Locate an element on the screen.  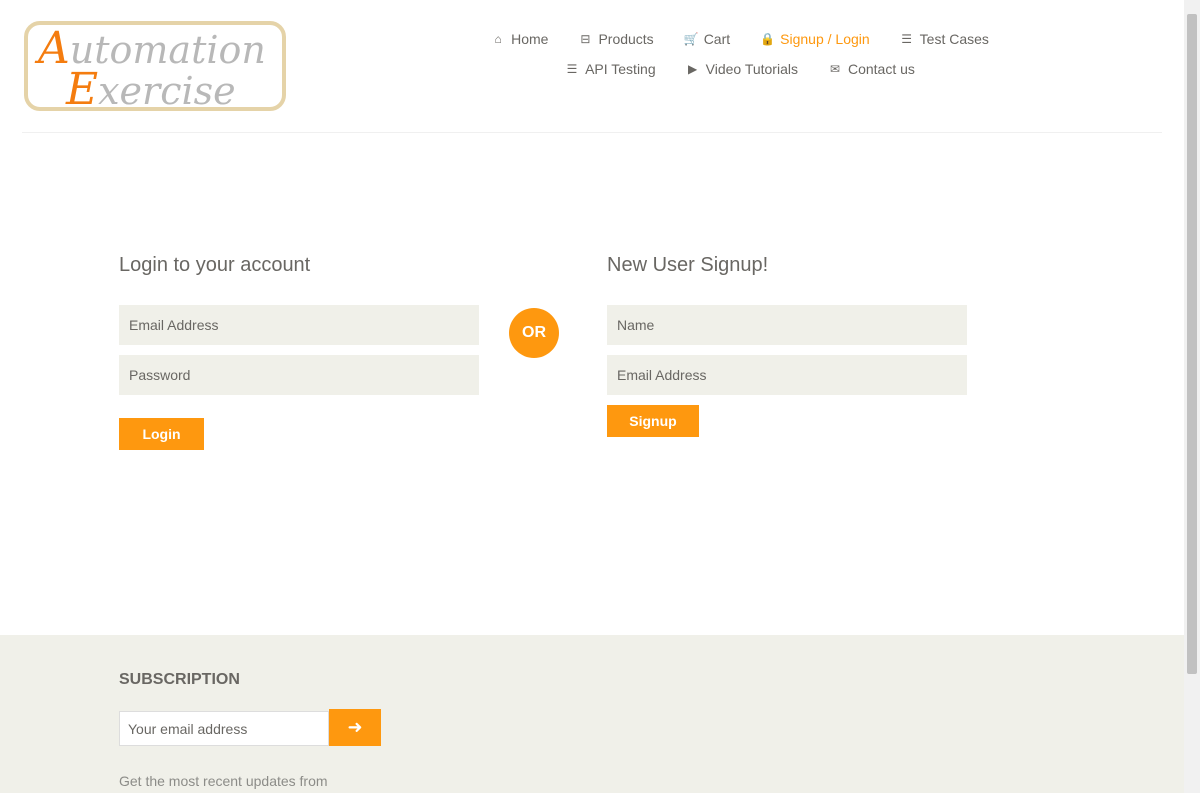
nav-api-testing: ☰ API Testing is located at coordinates (610, 69).